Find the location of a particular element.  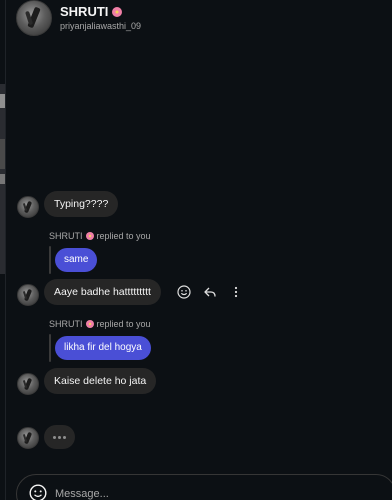

replied-message-bubble: likha fir del hogya is located at coordinates (103, 348).